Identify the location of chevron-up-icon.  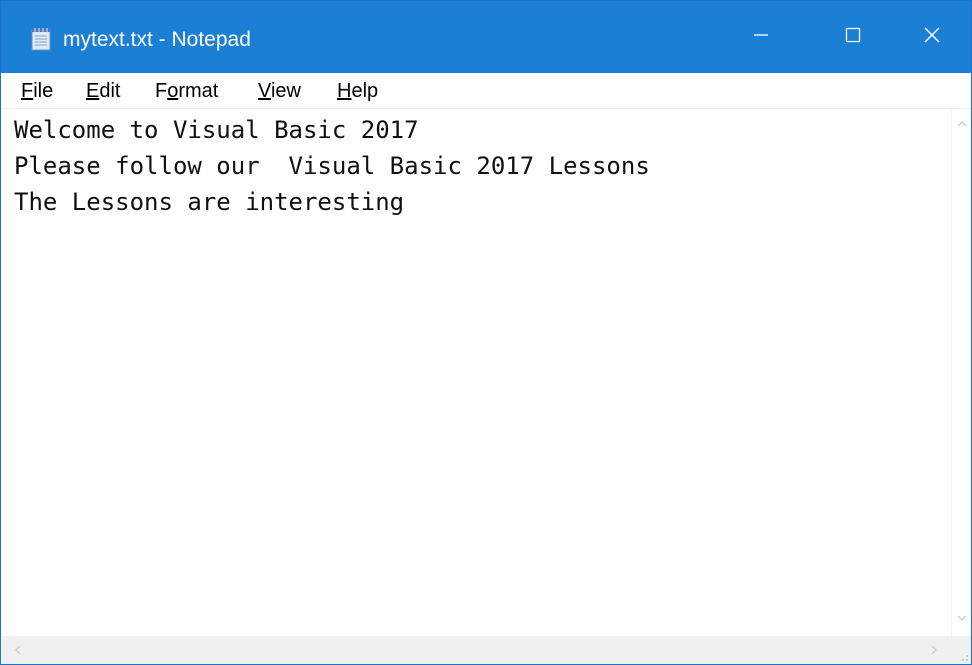
(962, 124).